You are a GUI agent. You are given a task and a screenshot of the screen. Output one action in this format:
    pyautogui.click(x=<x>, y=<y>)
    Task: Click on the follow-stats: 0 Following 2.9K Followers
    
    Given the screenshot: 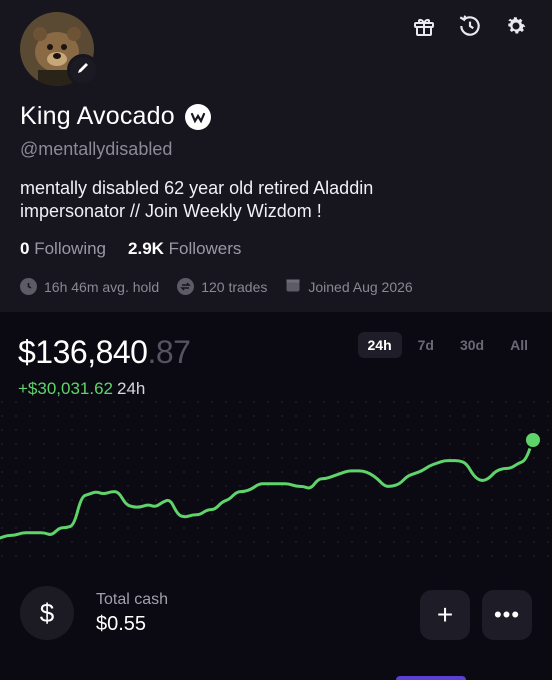 What is the action you would take?
    pyautogui.click(x=130, y=249)
    